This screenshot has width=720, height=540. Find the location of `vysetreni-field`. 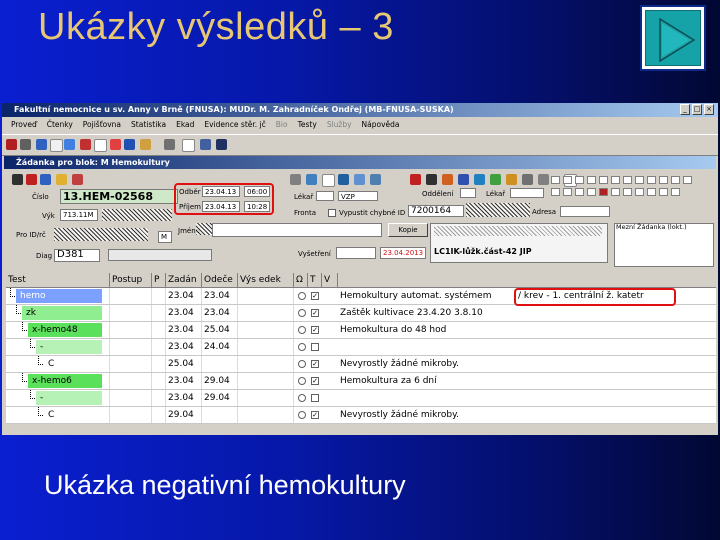

vysetreni-field is located at coordinates (356, 253).